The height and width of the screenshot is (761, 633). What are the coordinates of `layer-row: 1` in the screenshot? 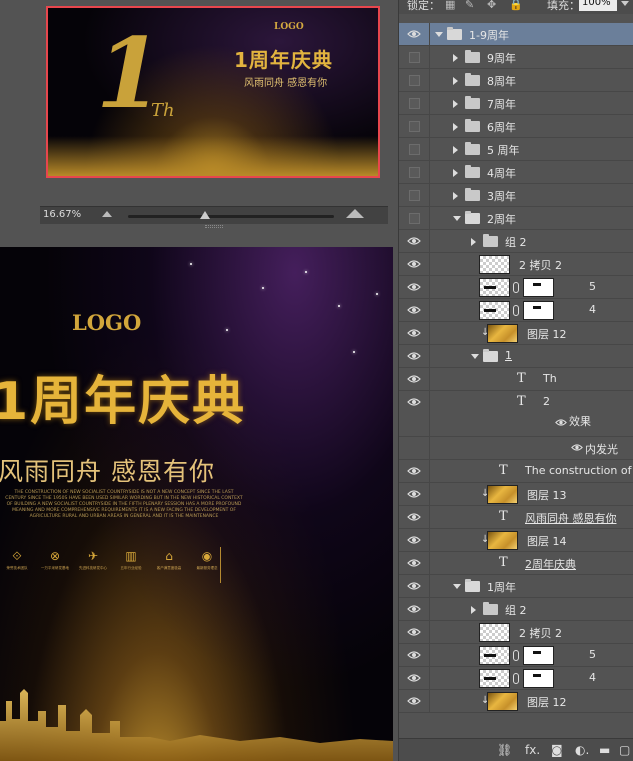 It's located at (516, 356).